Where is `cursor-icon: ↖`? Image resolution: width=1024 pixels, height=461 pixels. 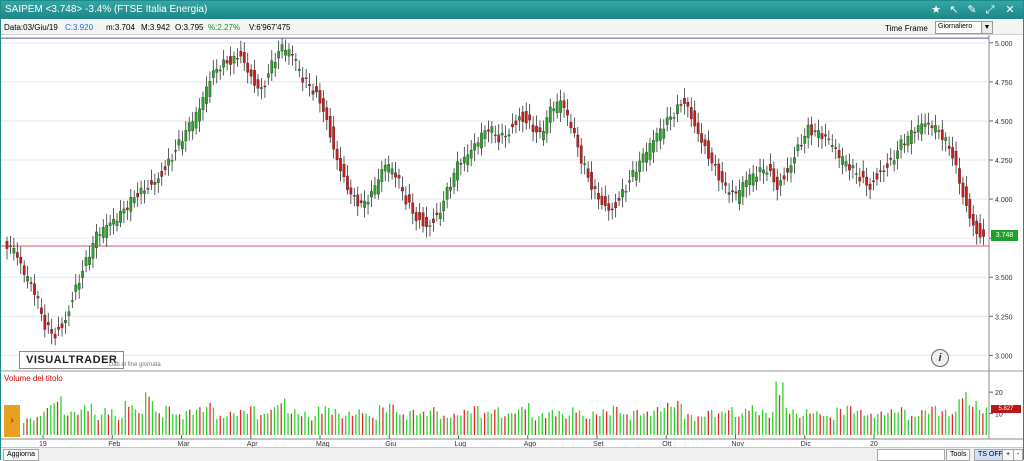 cursor-icon: ↖ is located at coordinates (954, 10).